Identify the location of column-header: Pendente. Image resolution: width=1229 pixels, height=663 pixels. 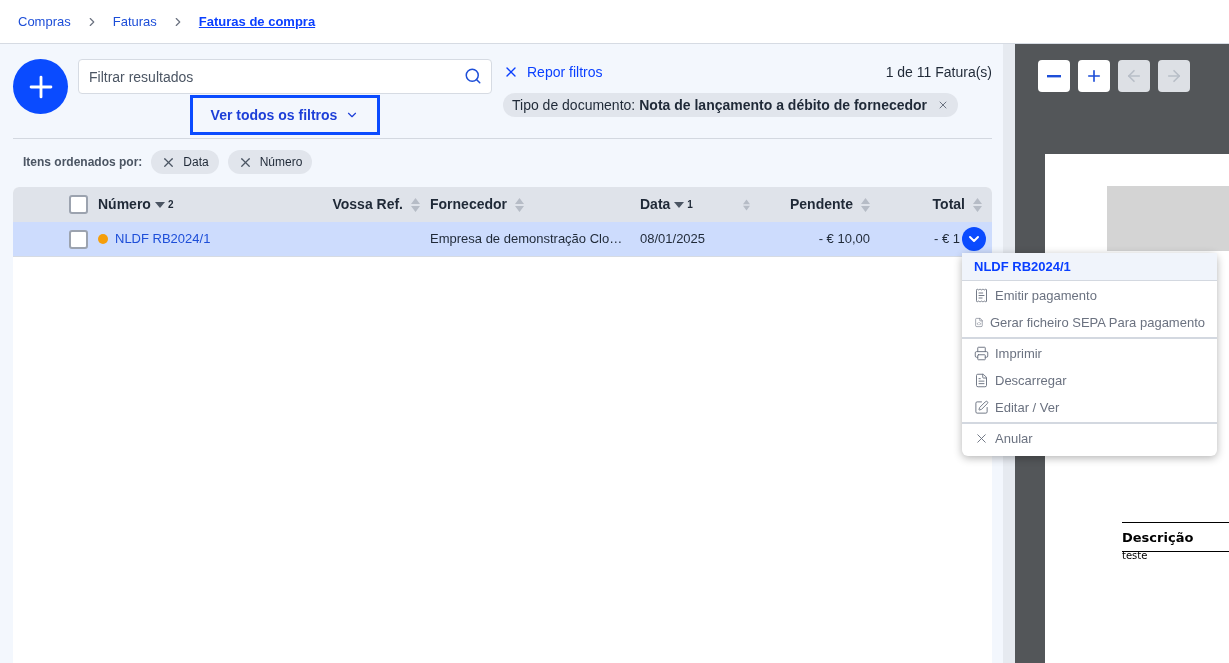
(821, 204).